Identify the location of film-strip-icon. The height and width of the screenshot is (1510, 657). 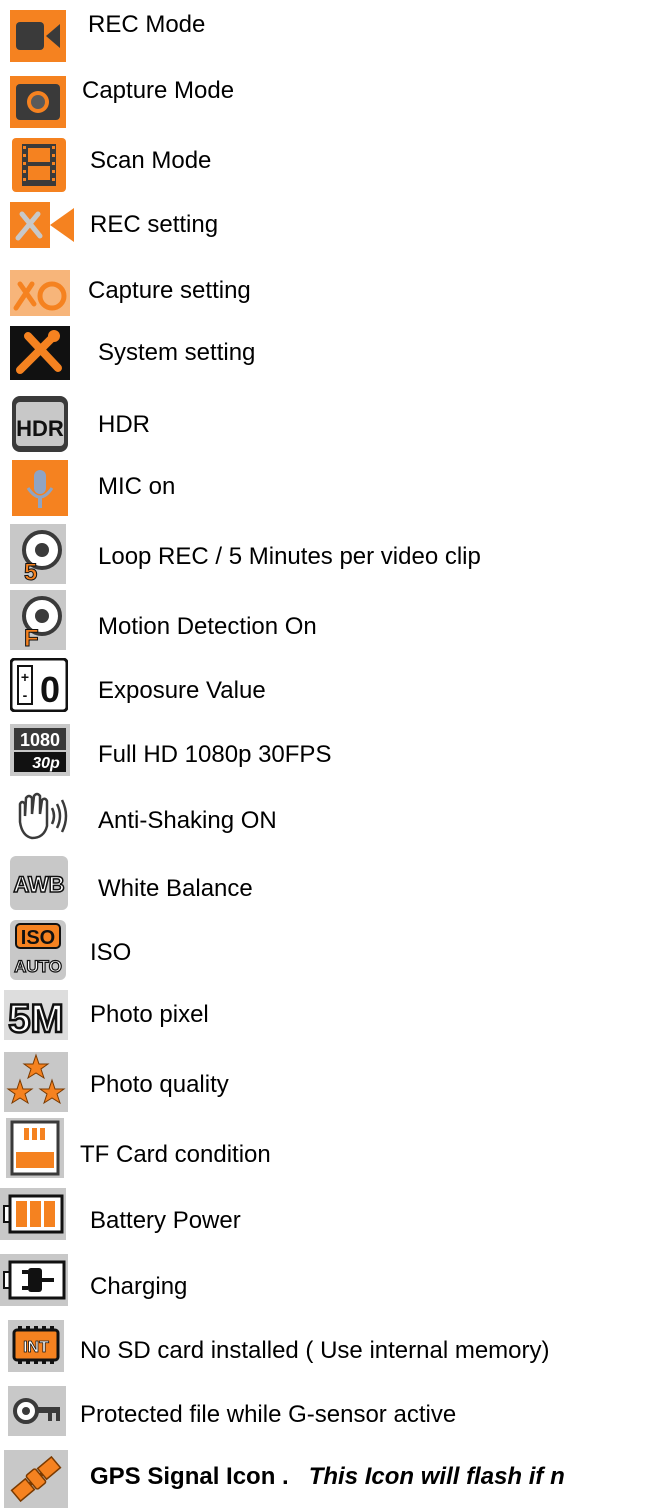
(39, 165).